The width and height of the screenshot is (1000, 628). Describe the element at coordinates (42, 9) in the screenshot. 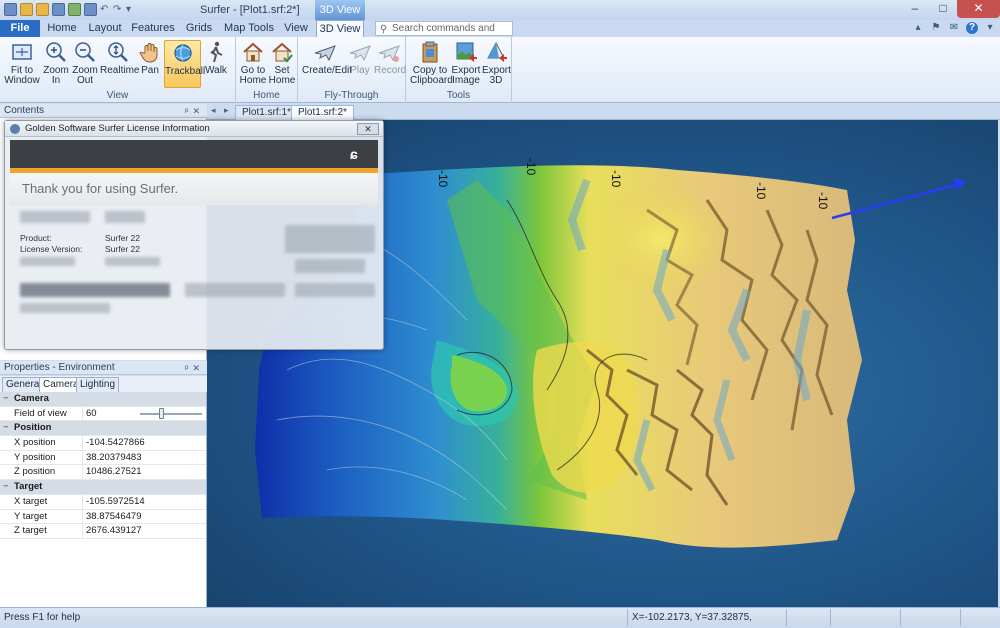

I see `open-folder-icon` at that location.